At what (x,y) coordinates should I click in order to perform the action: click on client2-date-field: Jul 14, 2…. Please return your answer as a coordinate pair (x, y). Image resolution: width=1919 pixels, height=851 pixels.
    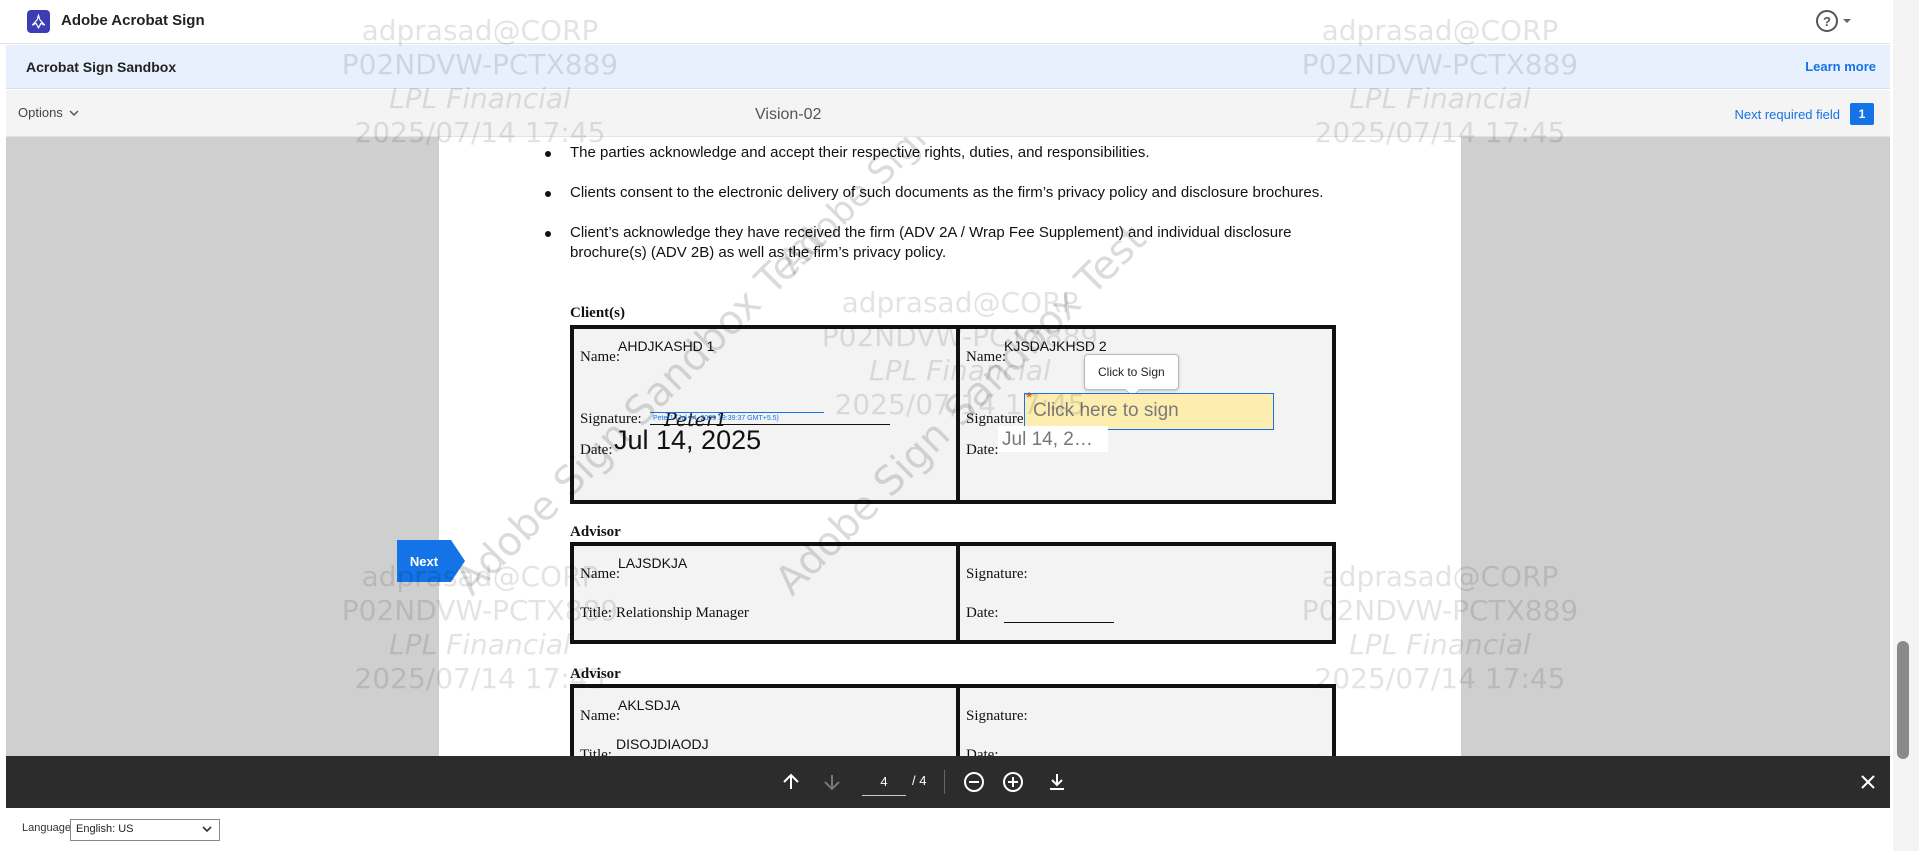
    Looking at the image, I should click on (1053, 439).